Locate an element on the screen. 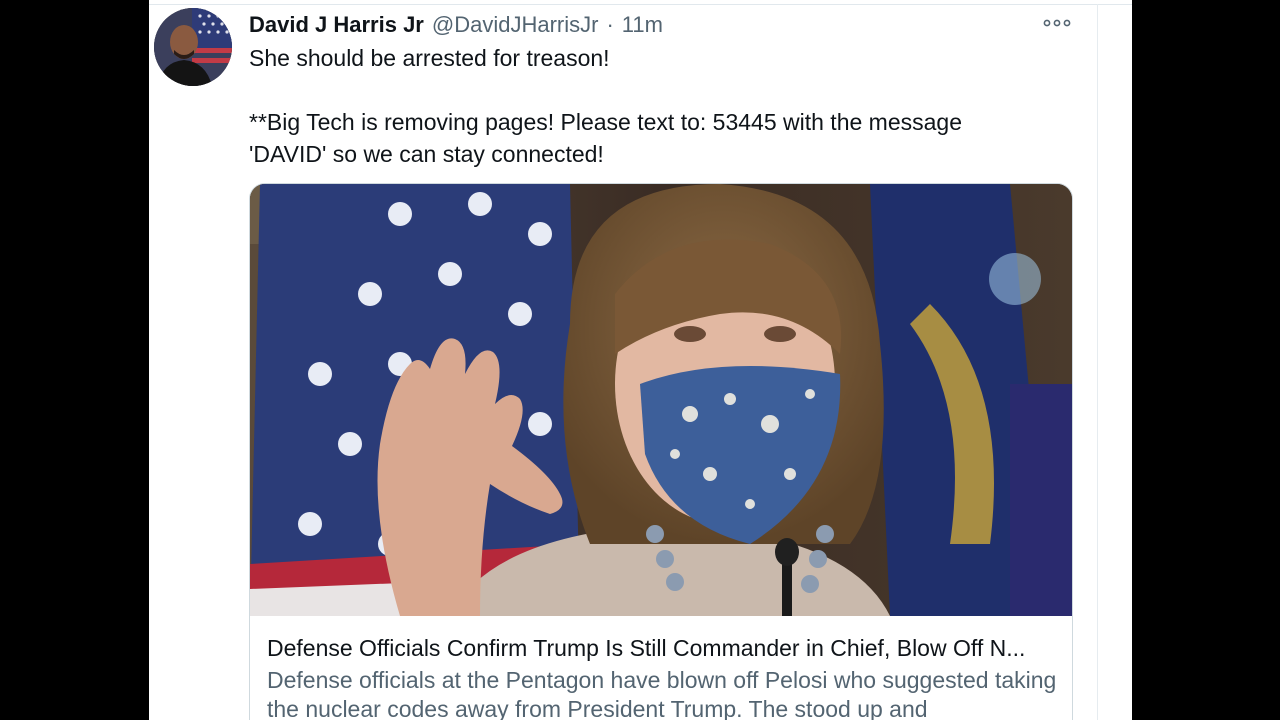  top-divider is located at coordinates (640, 4).